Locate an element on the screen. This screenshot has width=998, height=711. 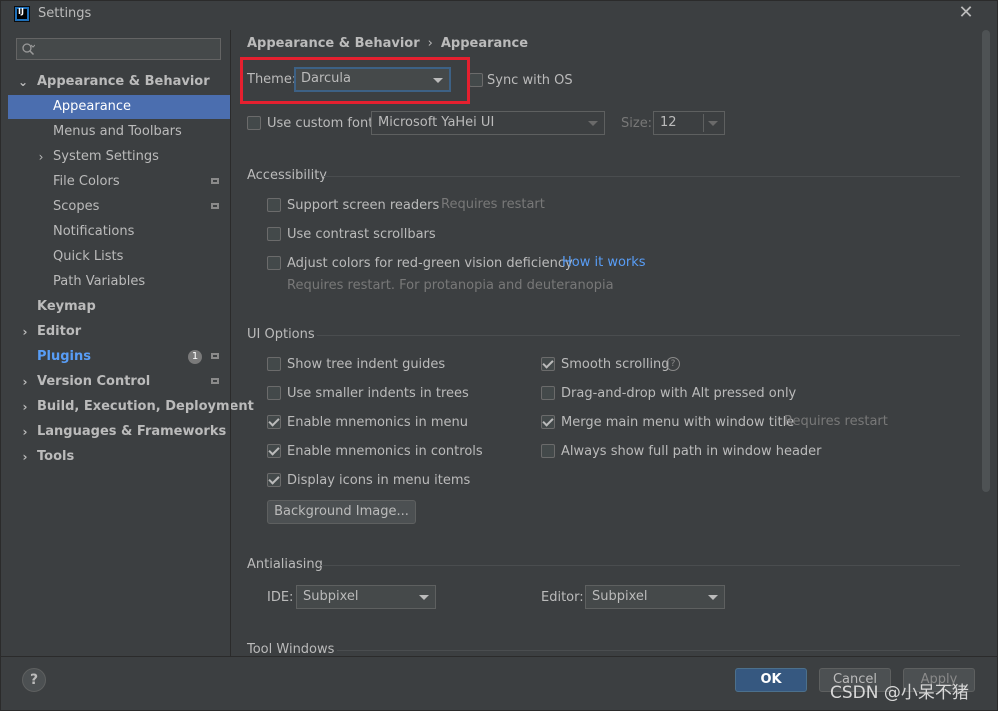
tree-item-label: Version Control is located at coordinates (94, 381).